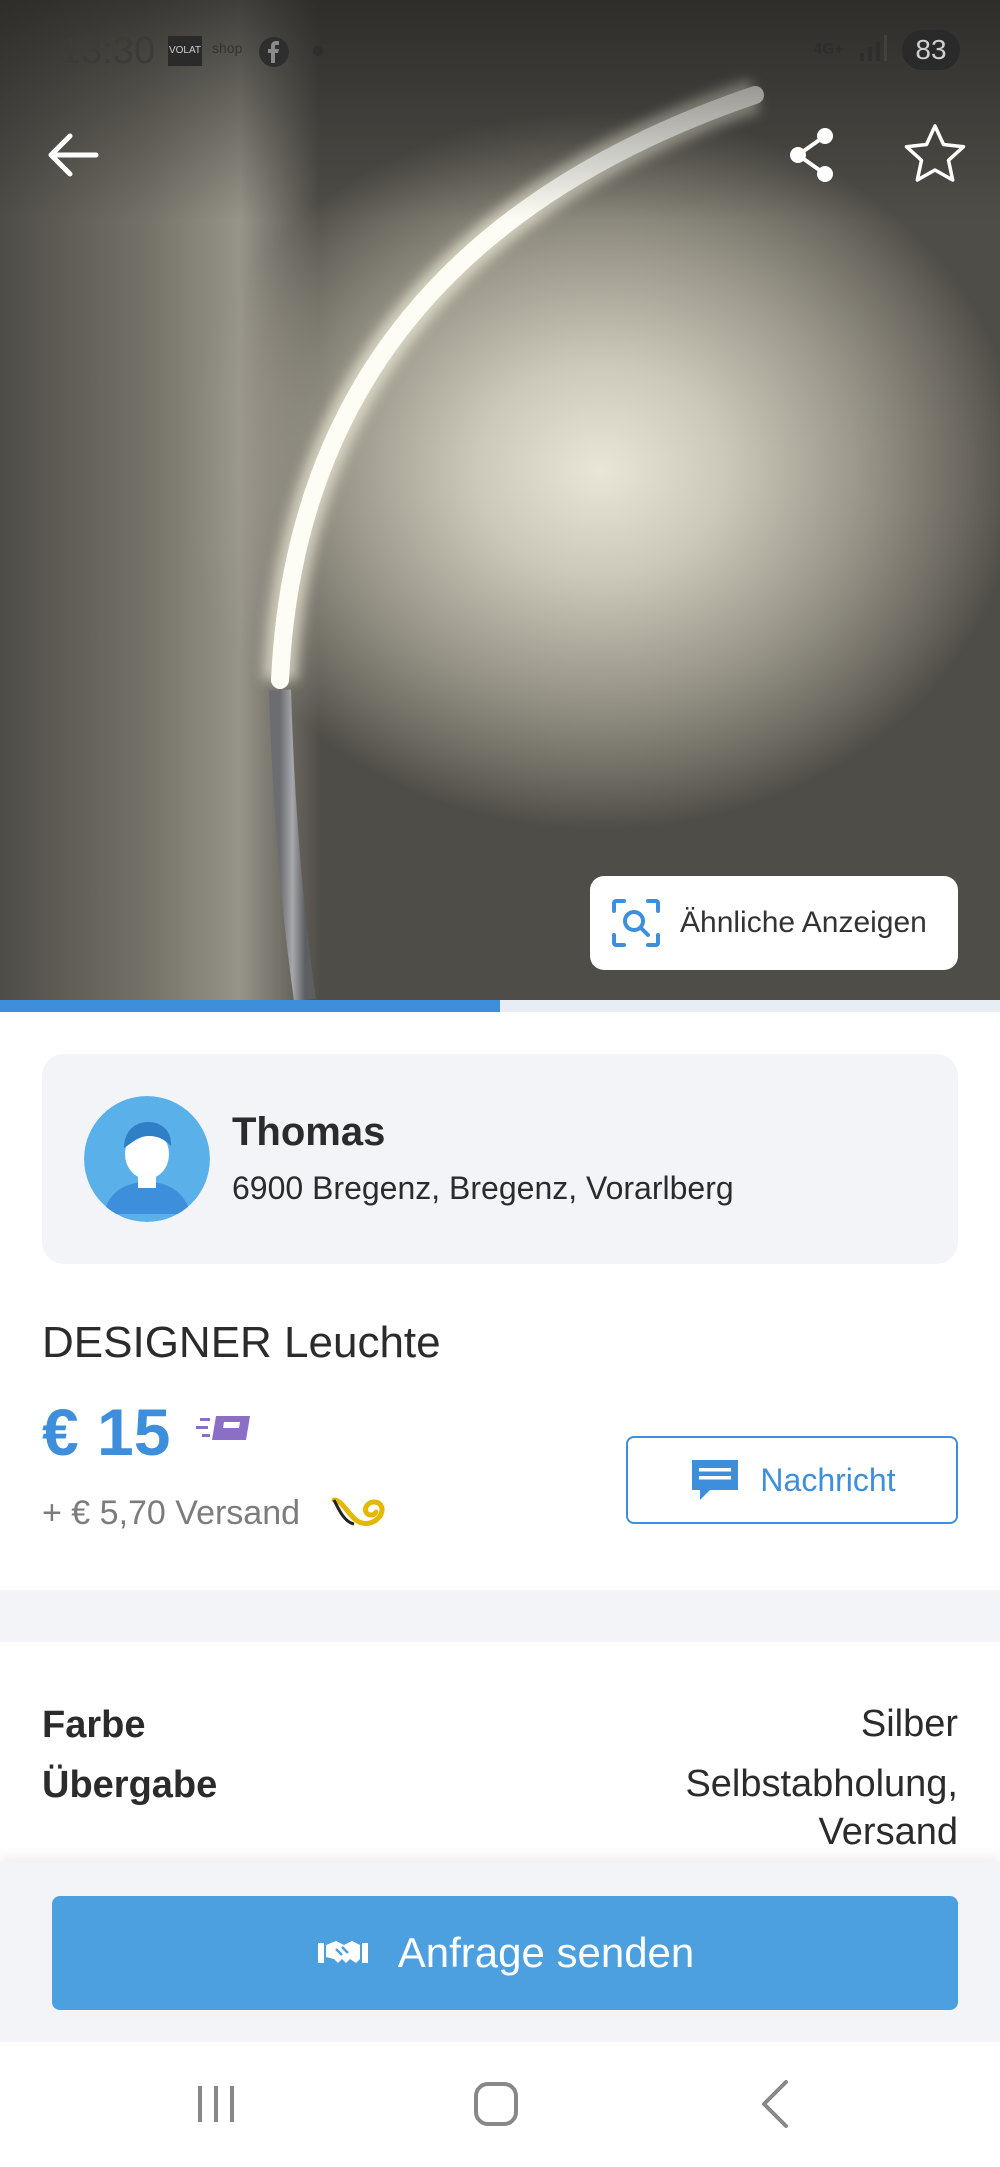  What do you see at coordinates (546, 1952) in the screenshot?
I see `send-request-label: Anfrage senden` at bounding box center [546, 1952].